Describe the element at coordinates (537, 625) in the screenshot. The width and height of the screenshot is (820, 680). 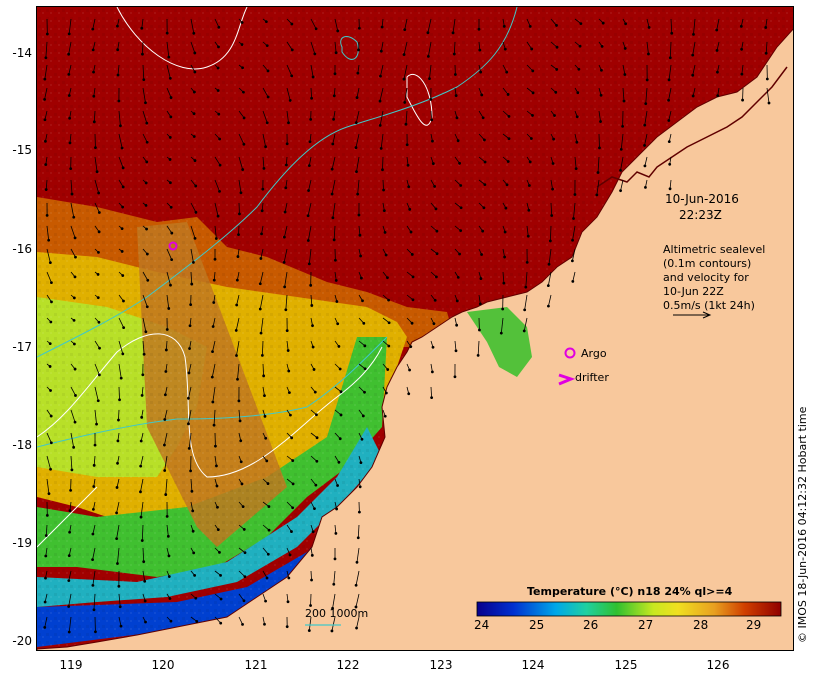
I see `colorbar-tick: 25` at that location.